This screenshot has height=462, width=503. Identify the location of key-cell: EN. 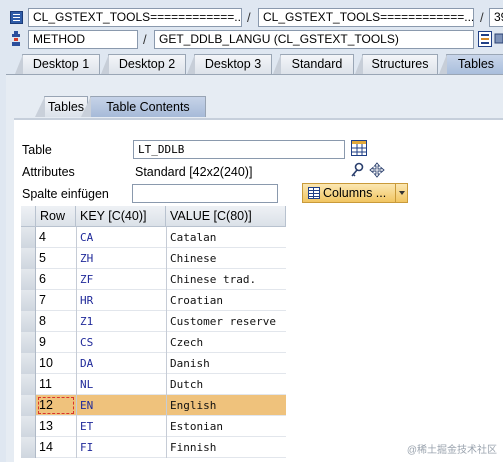
(121, 405).